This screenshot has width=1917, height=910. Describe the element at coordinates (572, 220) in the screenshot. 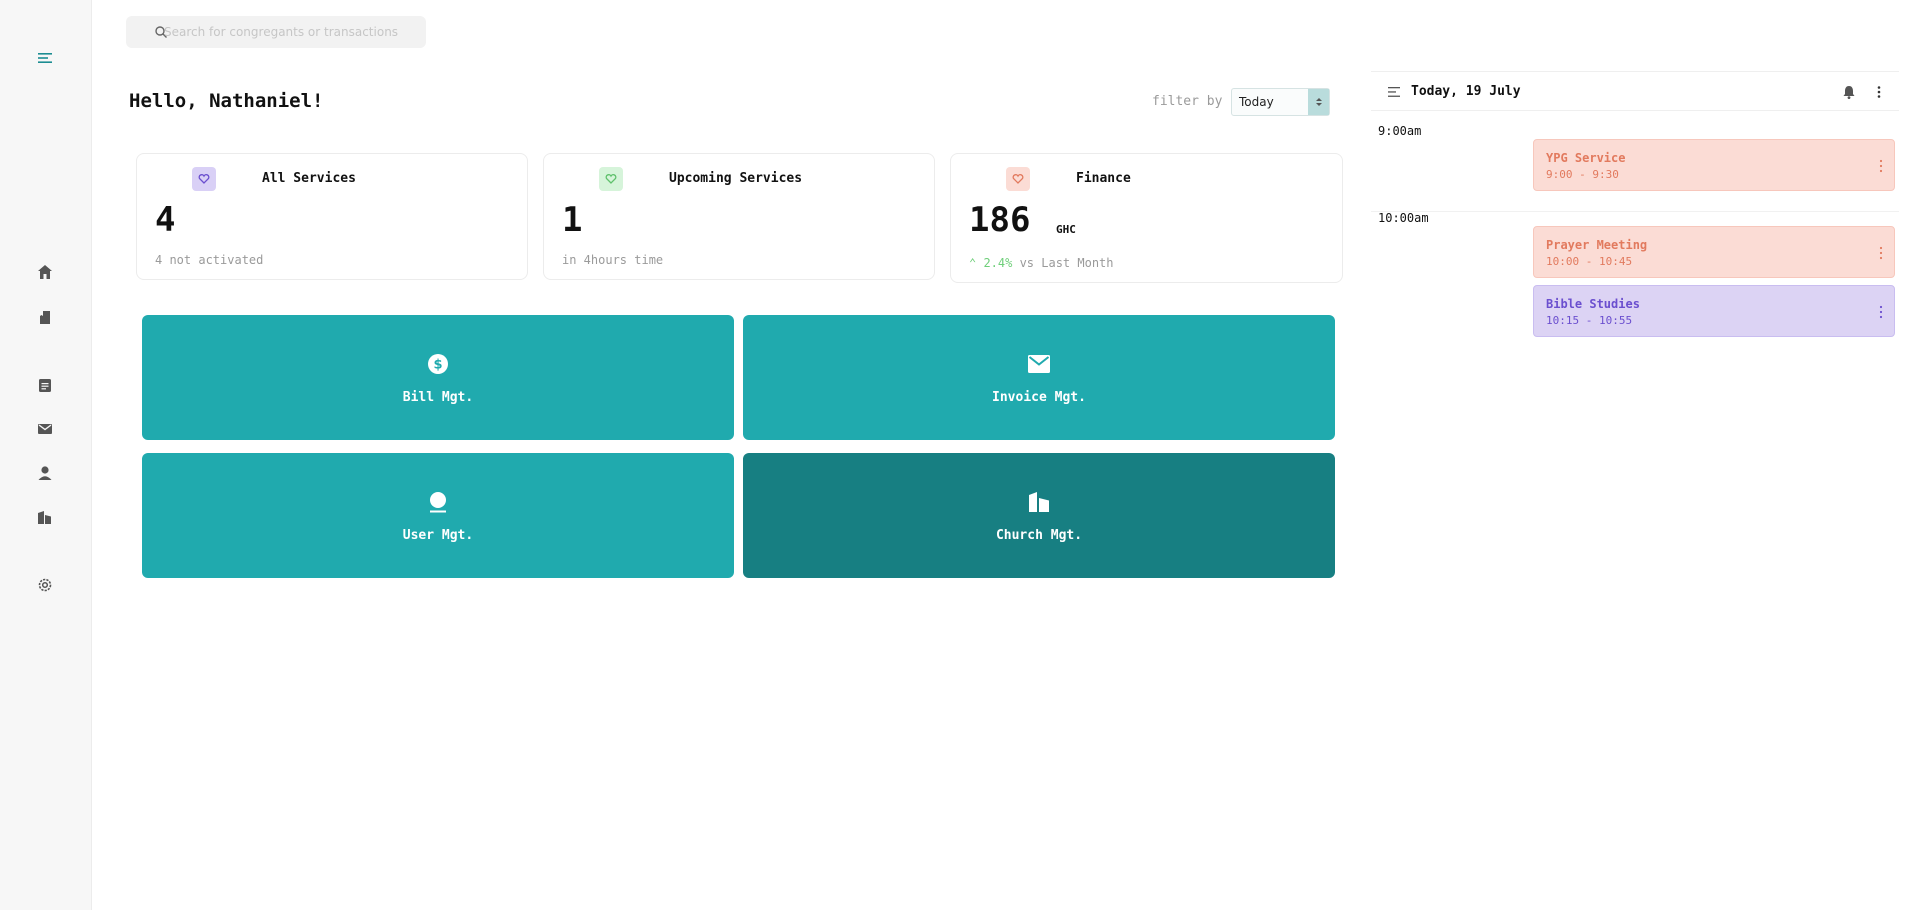

I see `stat-value: 1` at that location.